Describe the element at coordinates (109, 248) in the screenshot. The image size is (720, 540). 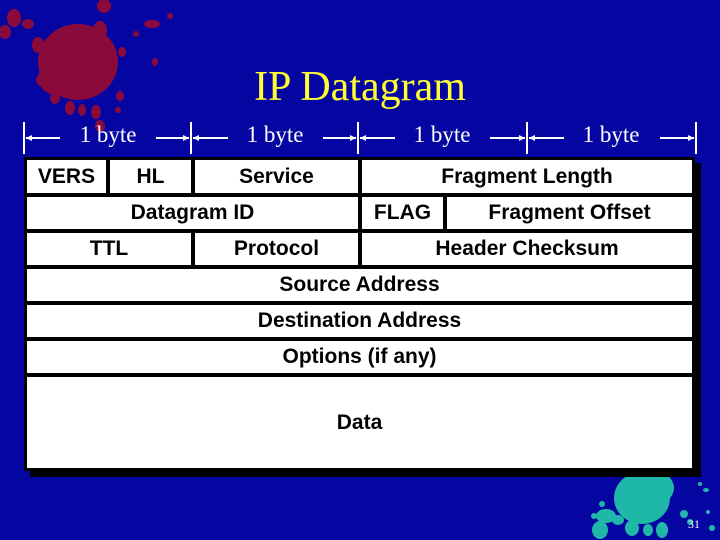
I see `field-ttl: TTL` at that location.